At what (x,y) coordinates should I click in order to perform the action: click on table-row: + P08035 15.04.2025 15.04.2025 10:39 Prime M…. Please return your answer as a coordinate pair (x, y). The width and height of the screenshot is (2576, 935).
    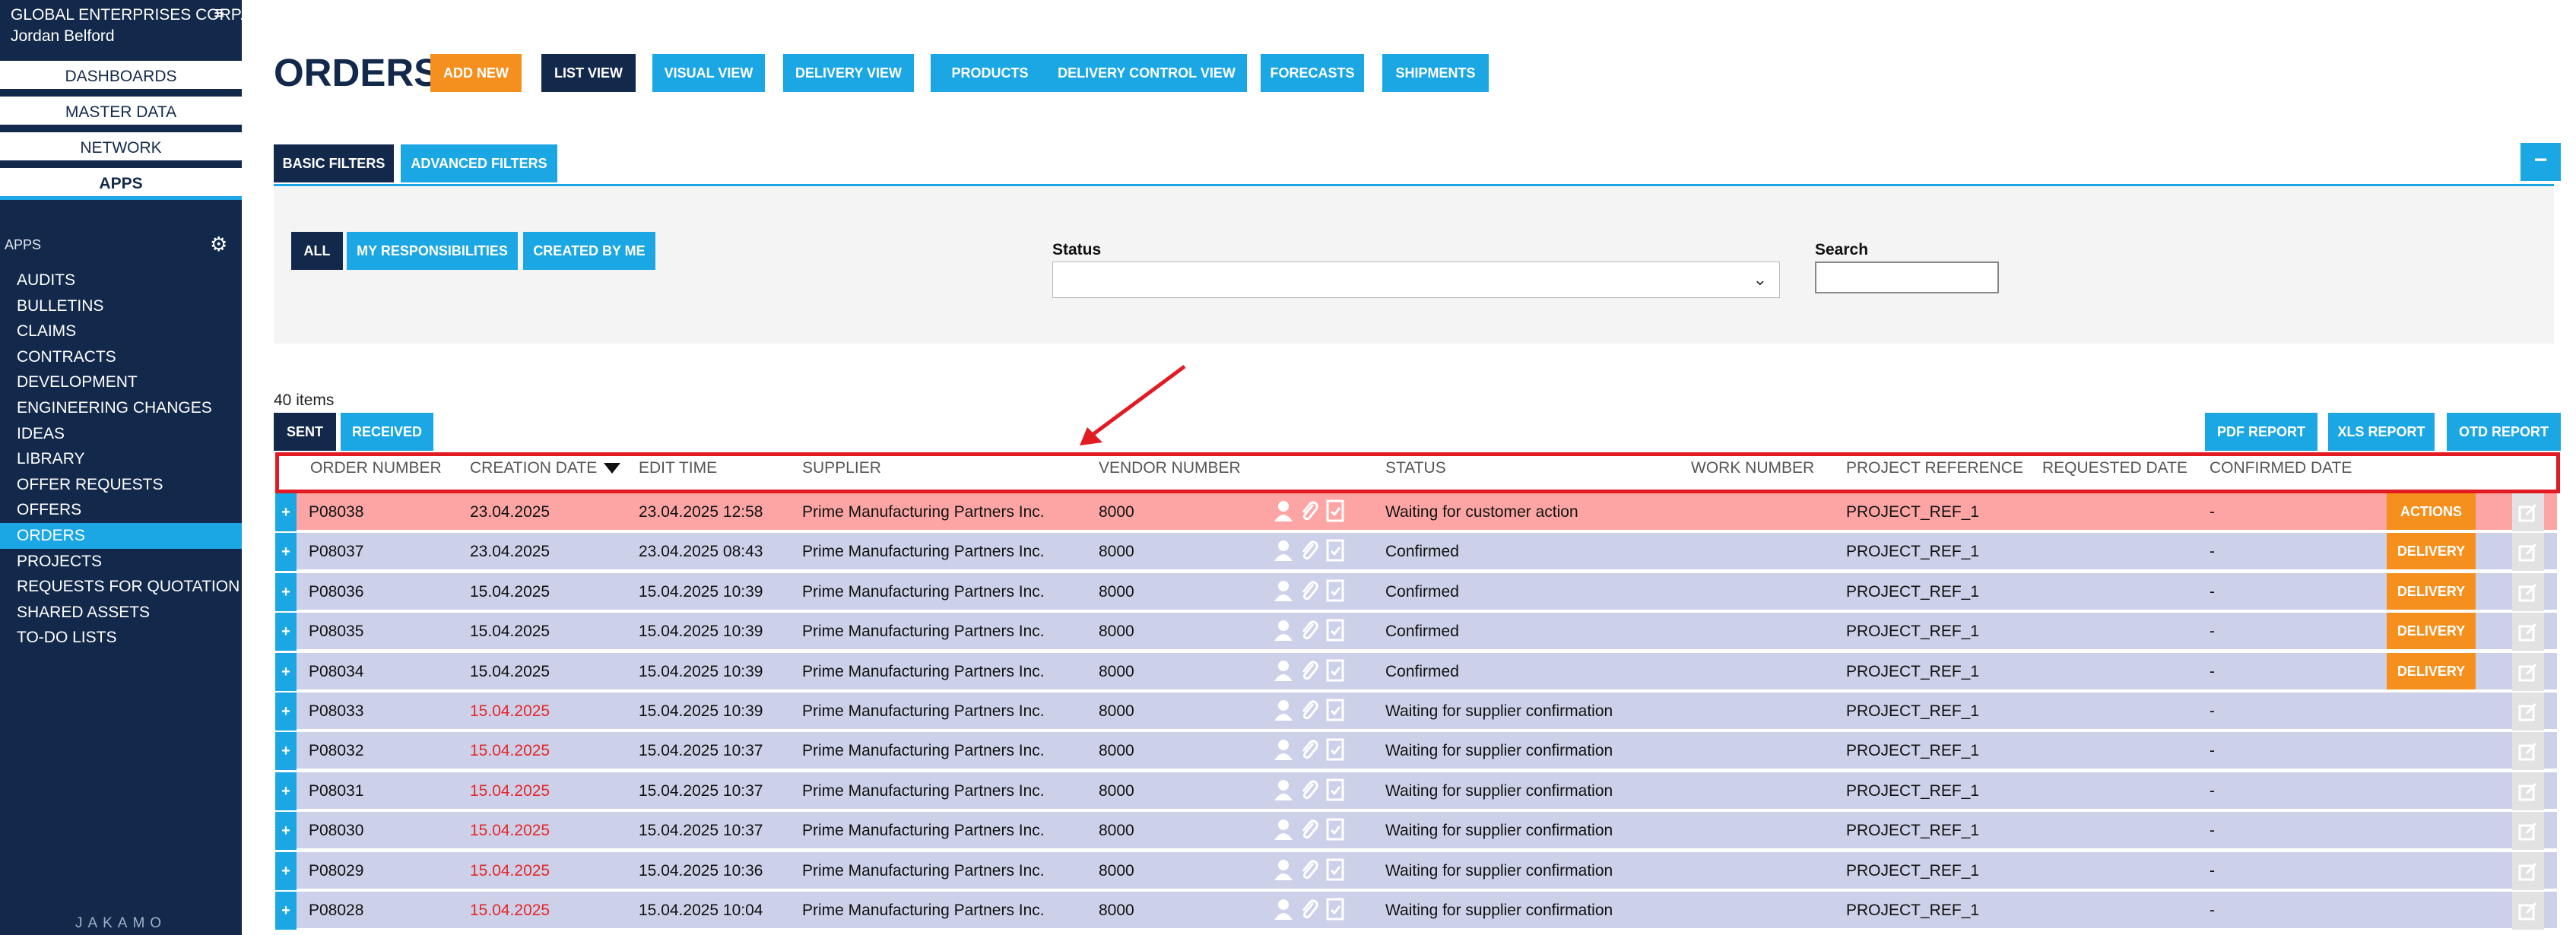
    Looking at the image, I should click on (1416, 632).